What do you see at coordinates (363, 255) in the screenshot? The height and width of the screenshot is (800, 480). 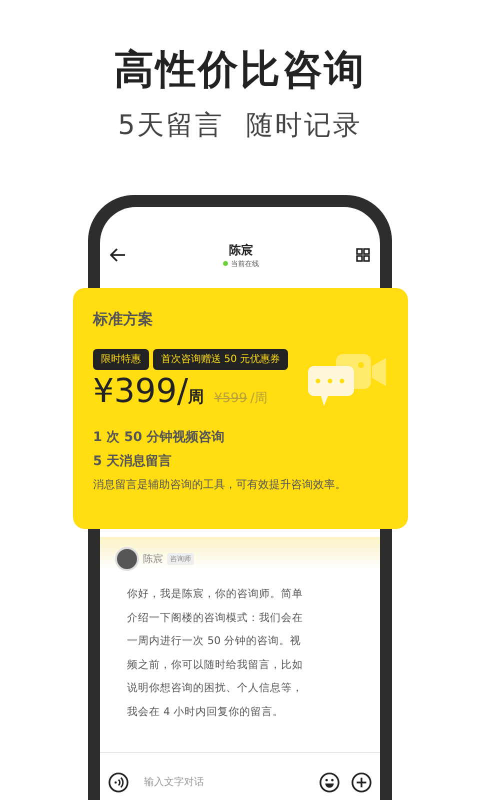 I see `grid-icon` at bounding box center [363, 255].